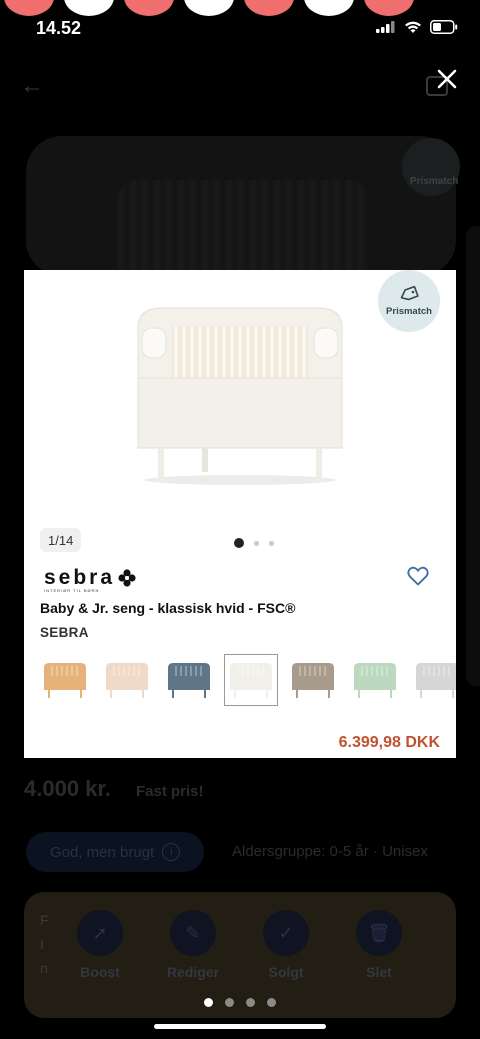 Image resolution: width=480 pixels, height=1039 pixels. I want to click on edit-label: Rediger, so click(193, 972).